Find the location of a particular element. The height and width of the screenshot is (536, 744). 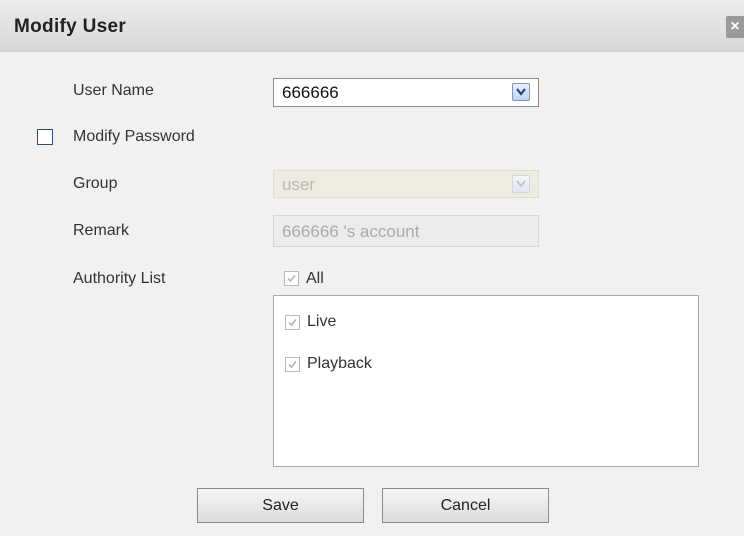

group-value: user is located at coordinates (299, 184).